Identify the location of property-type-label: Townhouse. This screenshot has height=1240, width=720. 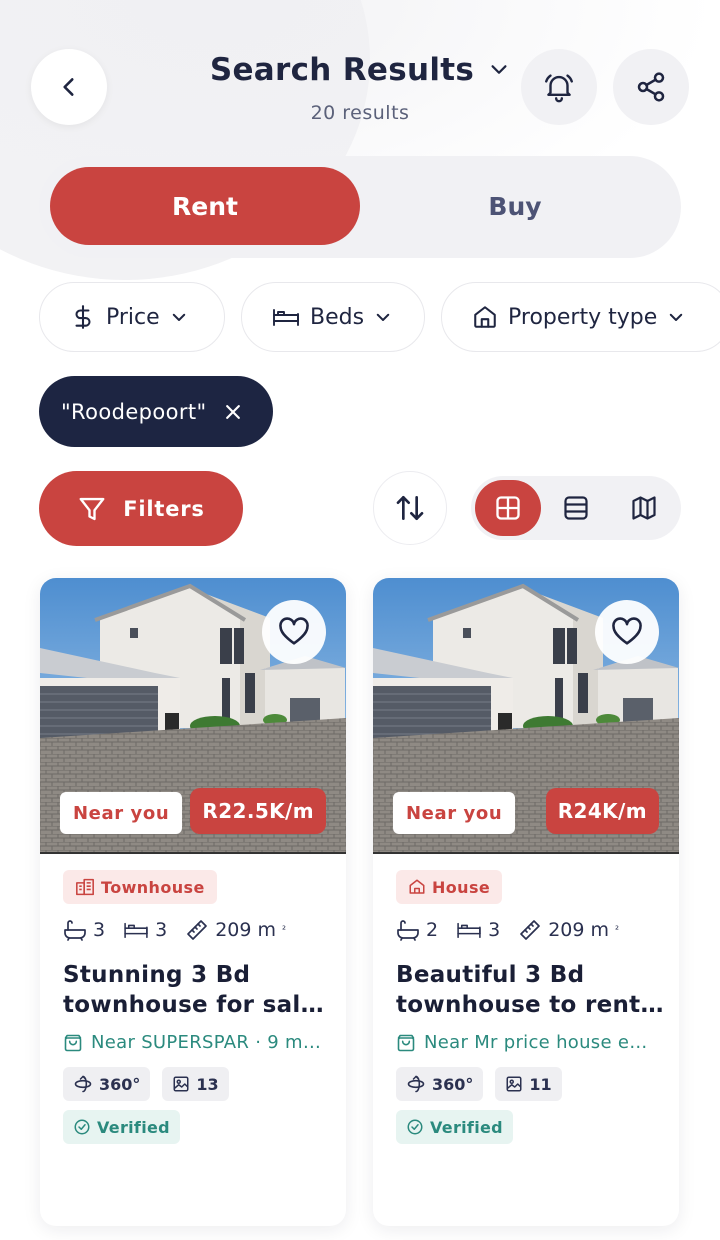
(153, 887).